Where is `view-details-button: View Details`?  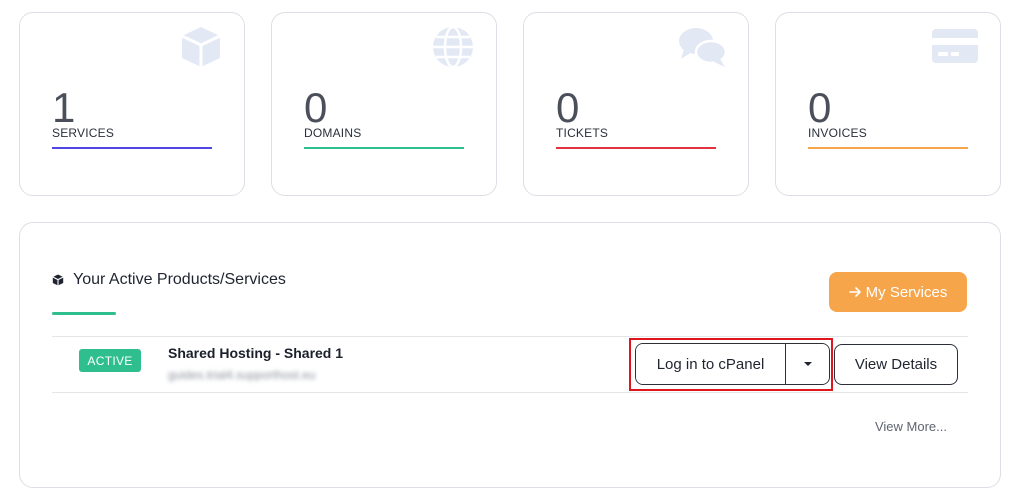 view-details-button: View Details is located at coordinates (896, 364).